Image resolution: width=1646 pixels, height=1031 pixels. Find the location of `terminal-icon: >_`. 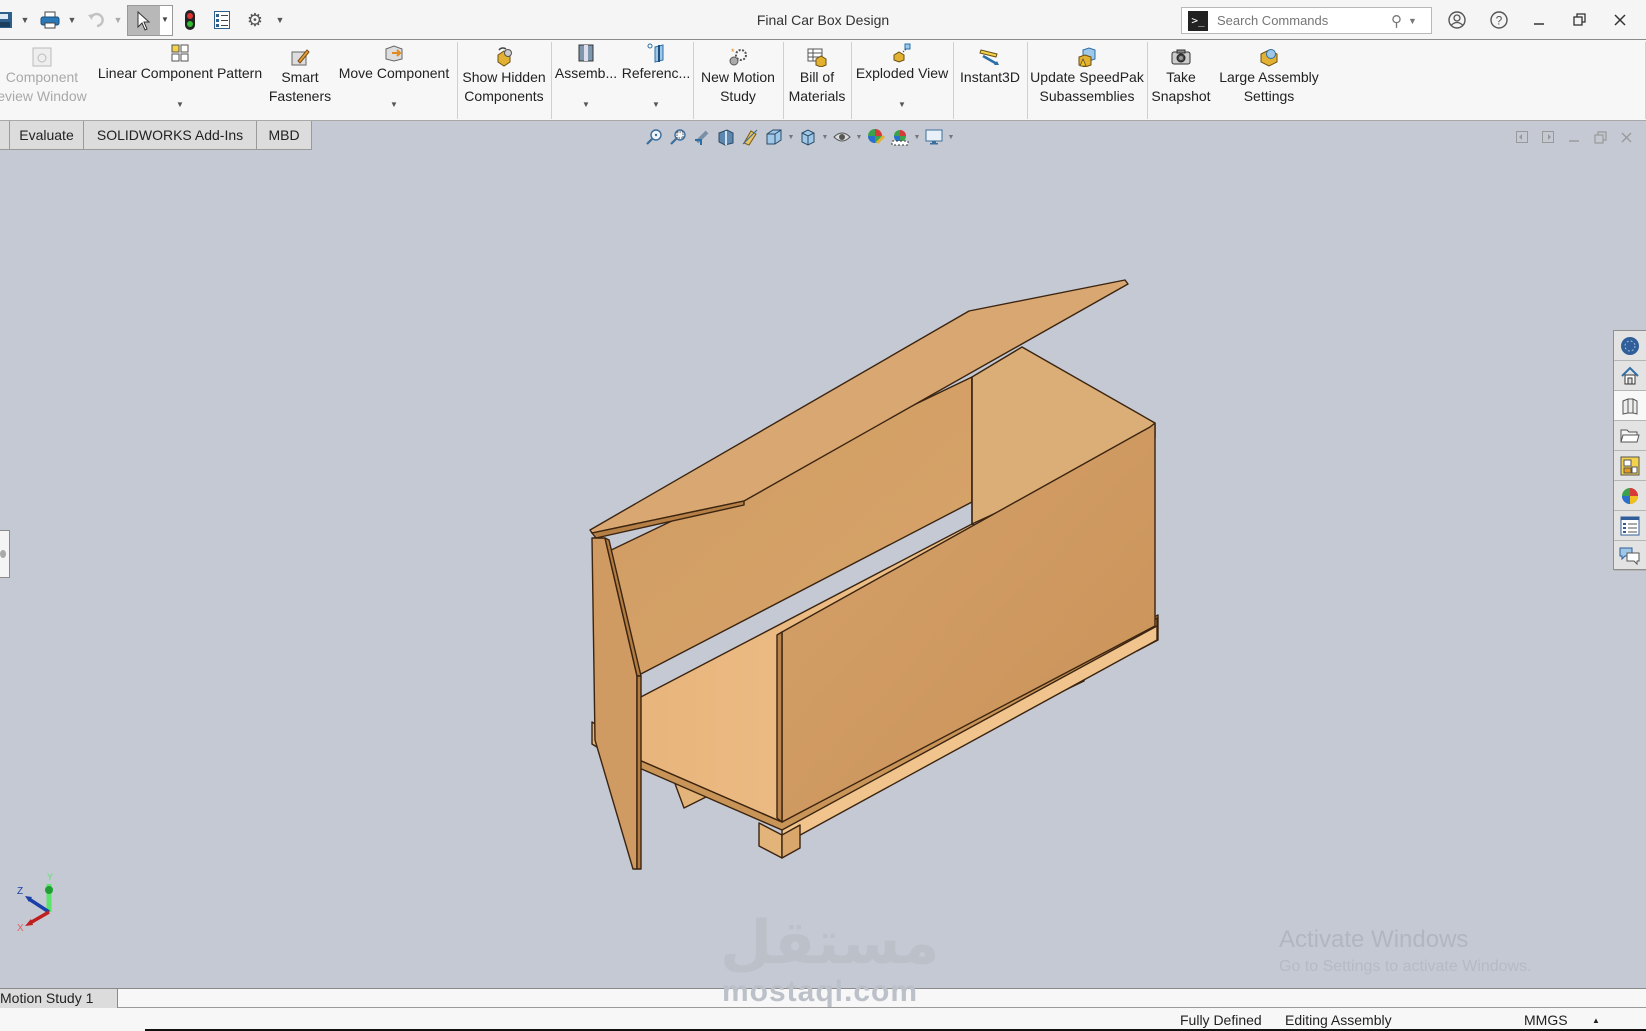

terminal-icon: >_ is located at coordinates (1198, 20).